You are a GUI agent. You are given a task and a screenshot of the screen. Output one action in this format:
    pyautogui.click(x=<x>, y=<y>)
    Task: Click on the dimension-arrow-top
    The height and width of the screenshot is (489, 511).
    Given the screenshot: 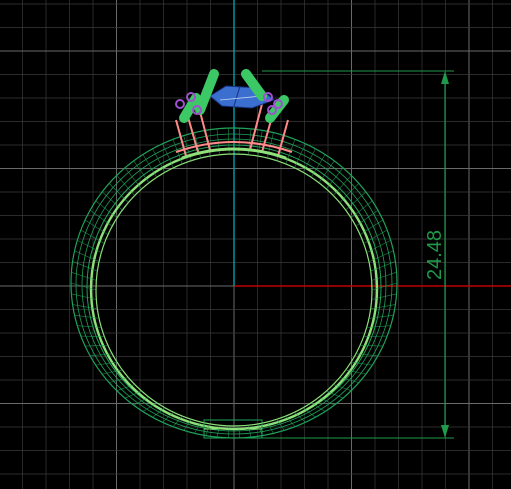 What is the action you would take?
    pyautogui.click(x=445, y=77)
    